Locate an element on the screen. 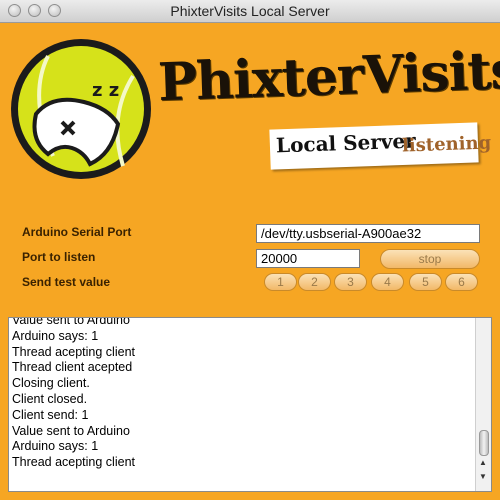  serial-port-field: /dev/tty.usbserial-A900ae32 is located at coordinates (368, 233).